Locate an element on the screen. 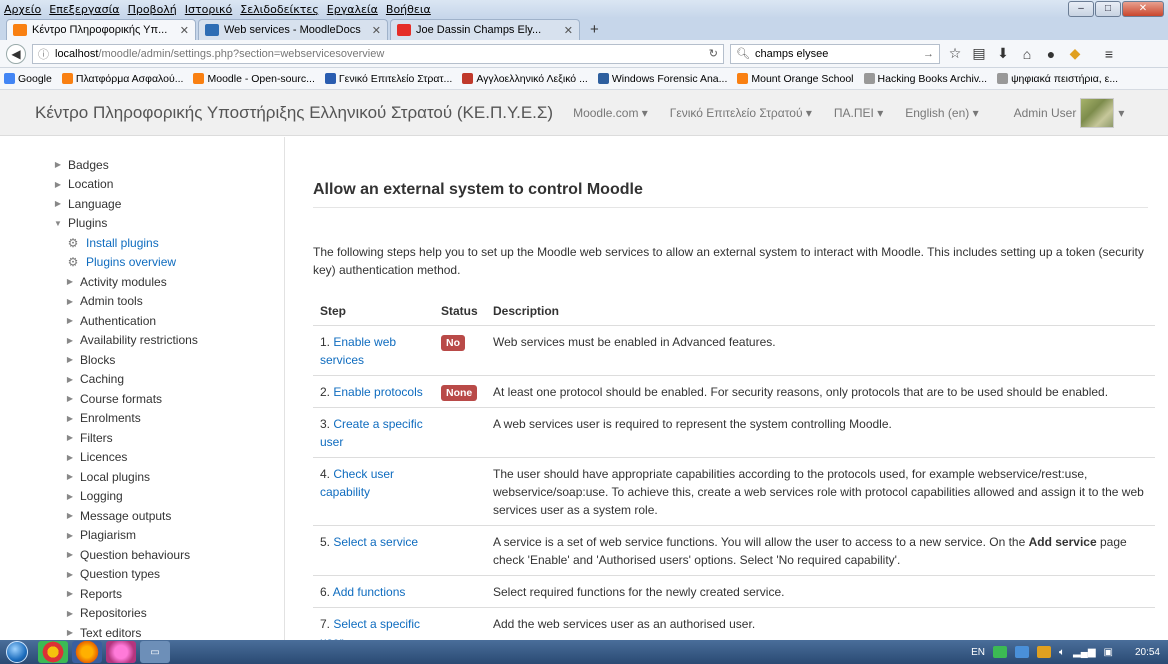 The width and height of the screenshot is (1168, 664). sidebar-item: ▶ Location is located at coordinates (126, 185).